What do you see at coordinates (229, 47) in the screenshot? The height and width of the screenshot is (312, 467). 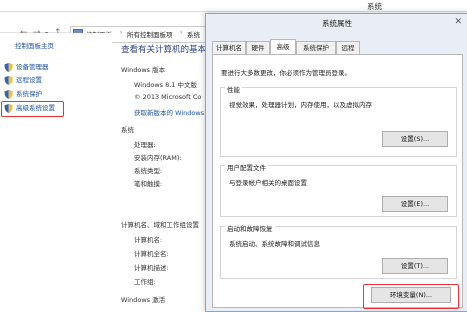 I see `tab-computer-name: 计算机名` at bounding box center [229, 47].